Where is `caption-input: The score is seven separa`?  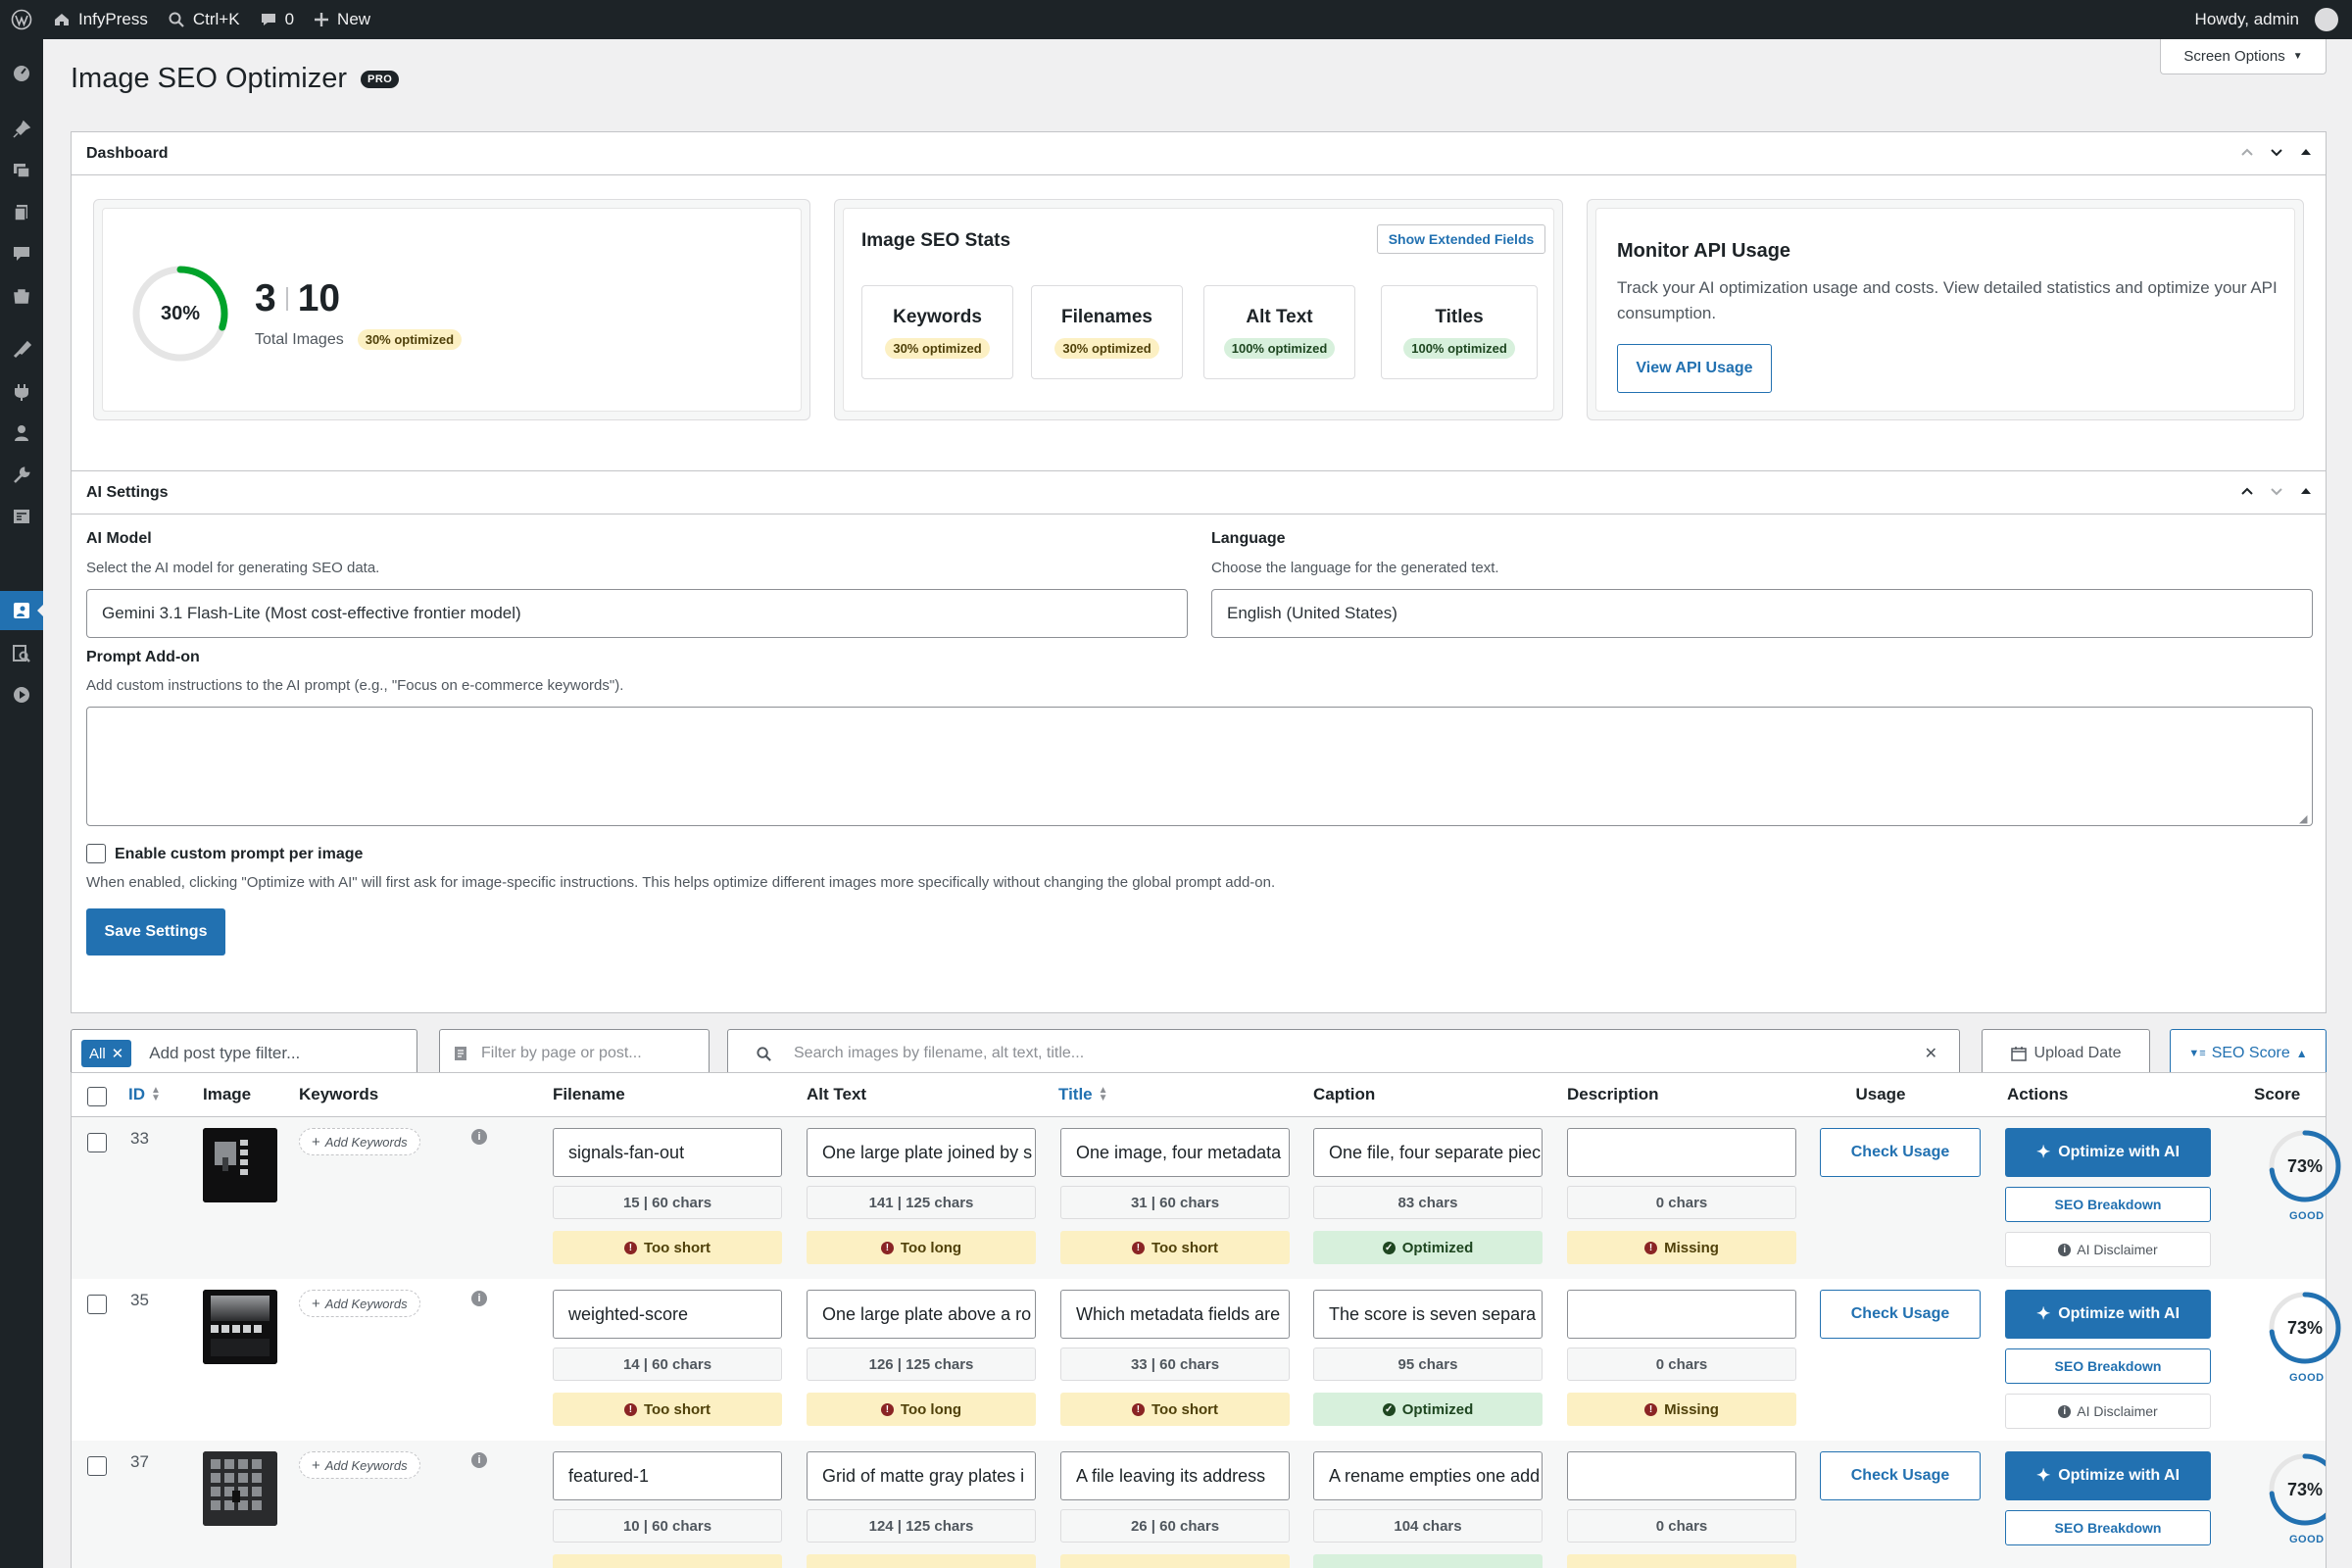 caption-input: The score is seven separa is located at coordinates (1428, 1314).